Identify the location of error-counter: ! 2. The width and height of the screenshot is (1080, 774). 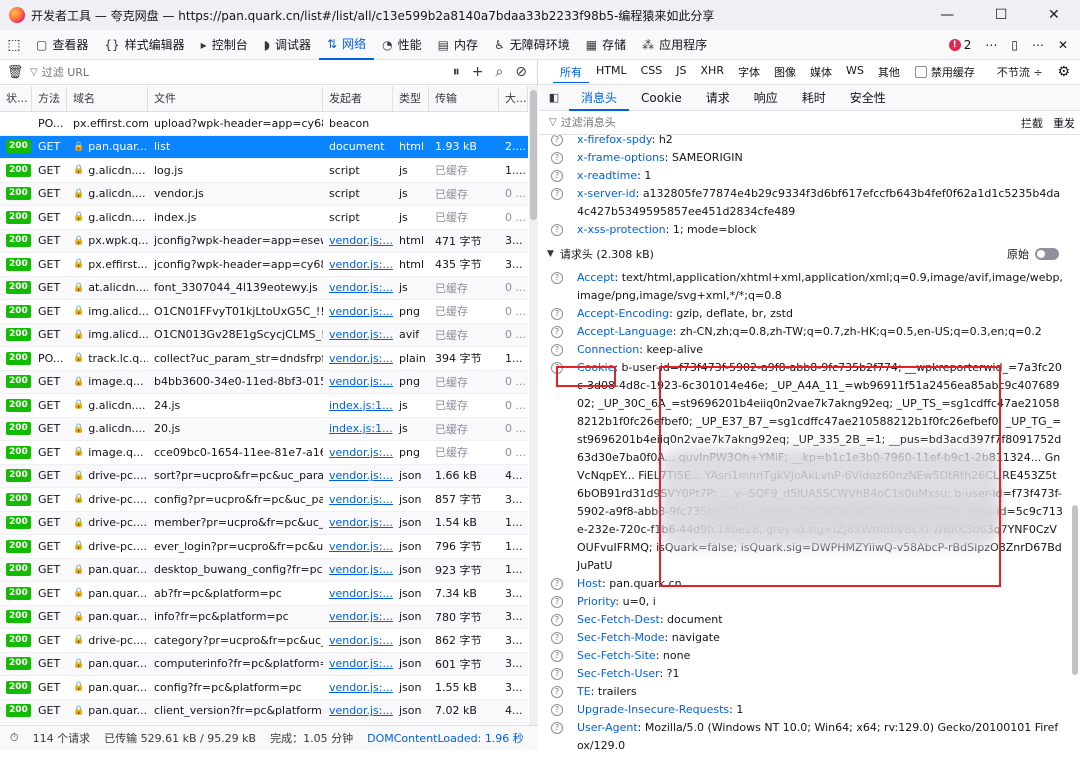
(959, 45).